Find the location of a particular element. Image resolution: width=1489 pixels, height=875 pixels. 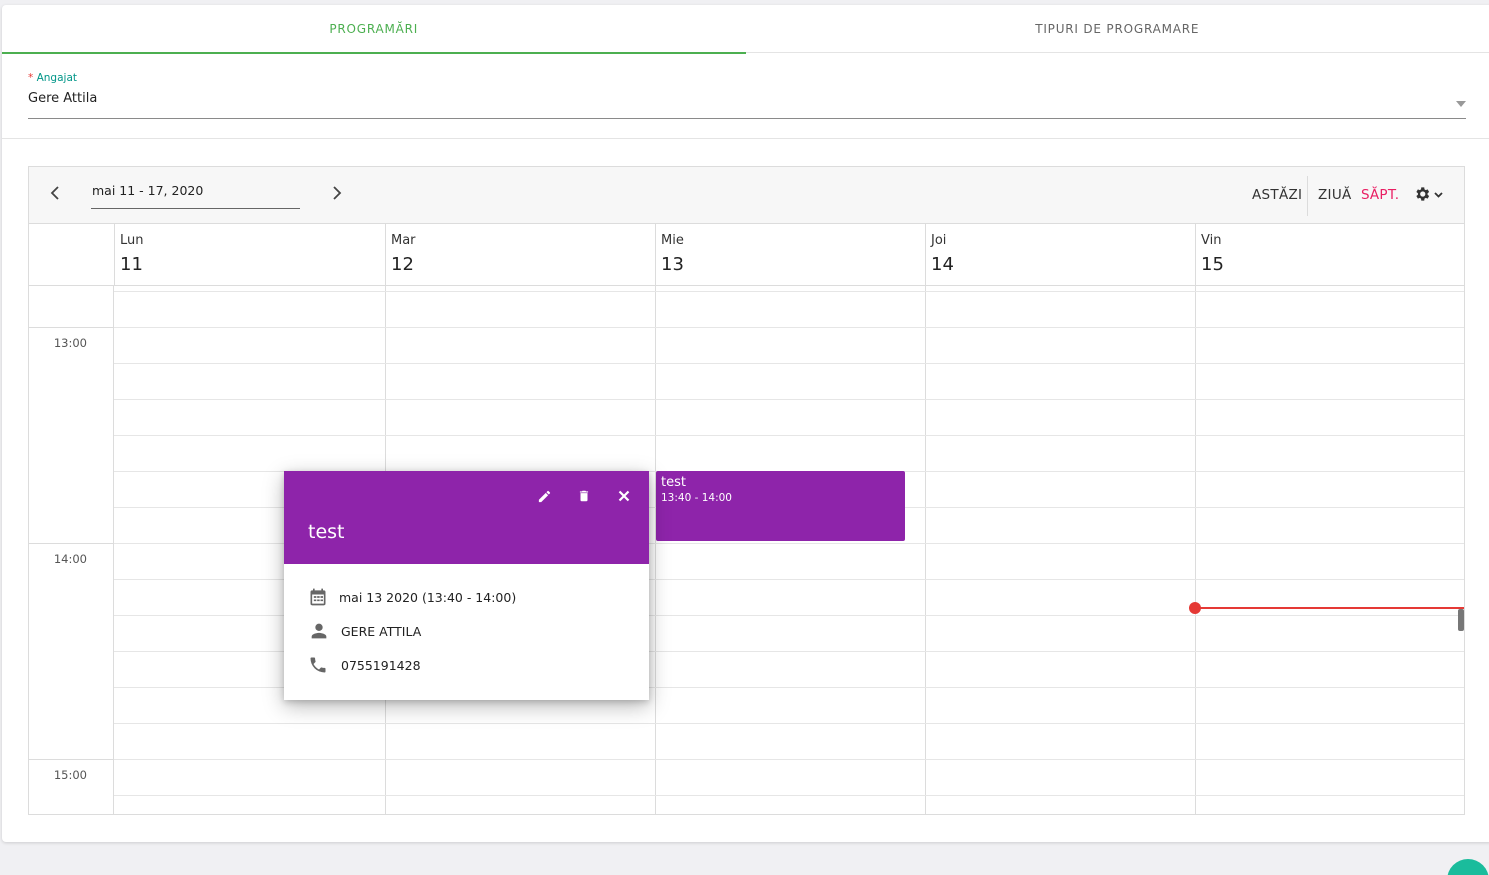

popup-date-text: mai 13 2020 (13:40 - 14:00) is located at coordinates (428, 597).